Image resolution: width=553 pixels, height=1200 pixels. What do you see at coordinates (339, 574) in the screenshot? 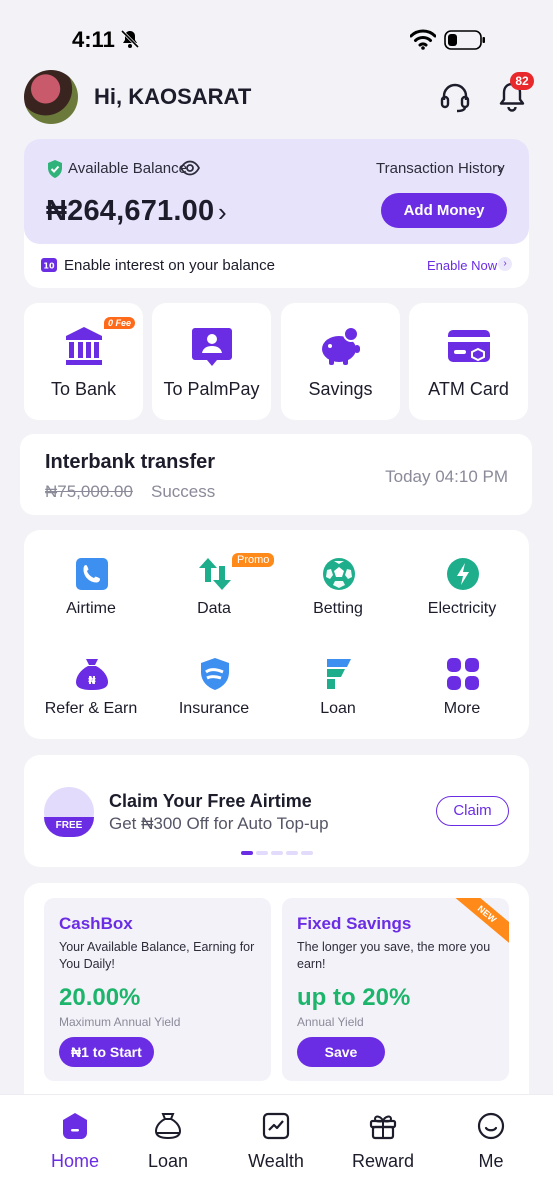
I see `soccer-ball-icon` at bounding box center [339, 574].